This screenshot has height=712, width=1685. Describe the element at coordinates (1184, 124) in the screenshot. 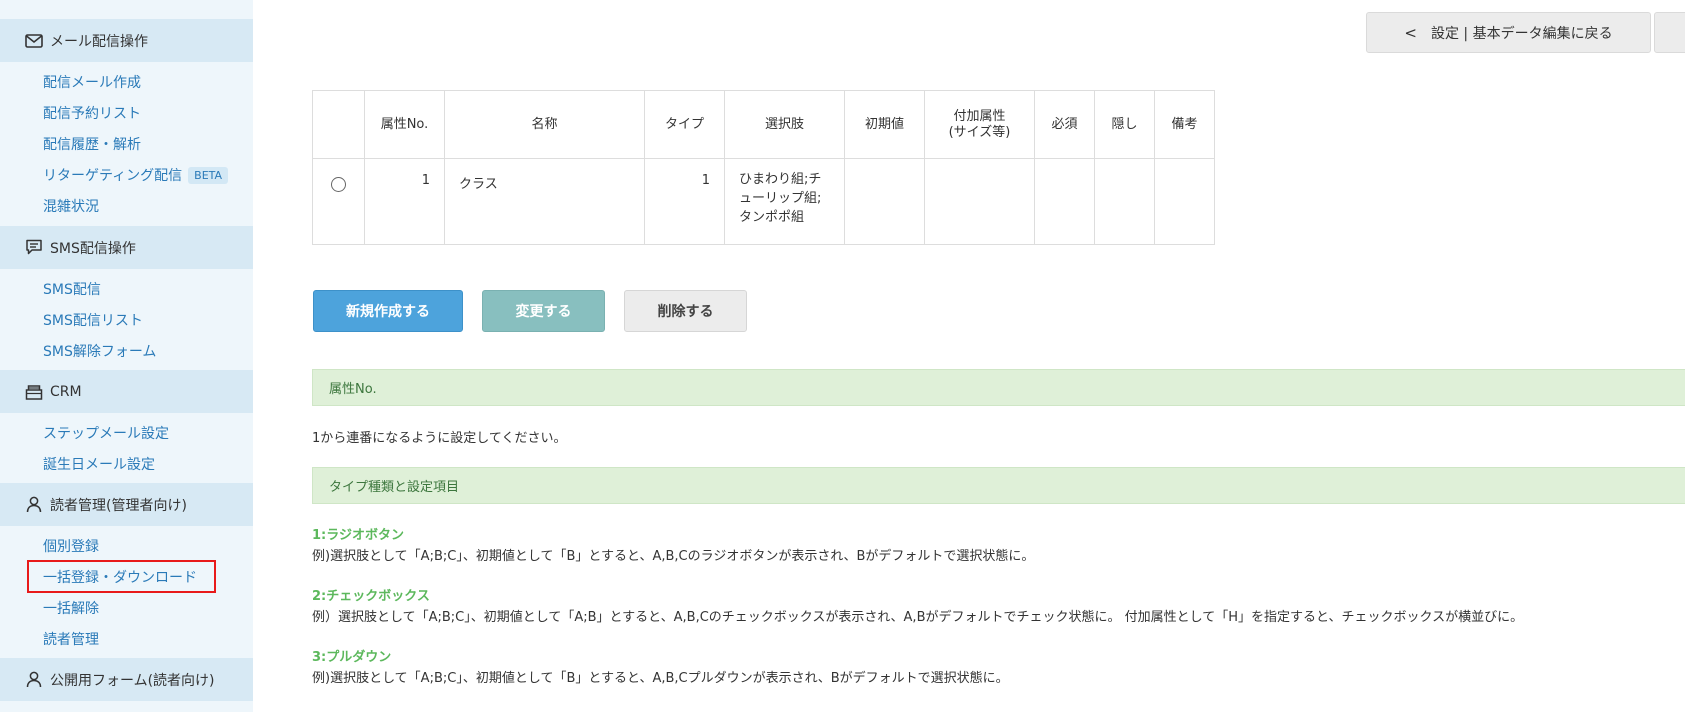

I see `col-note: 備考` at that location.